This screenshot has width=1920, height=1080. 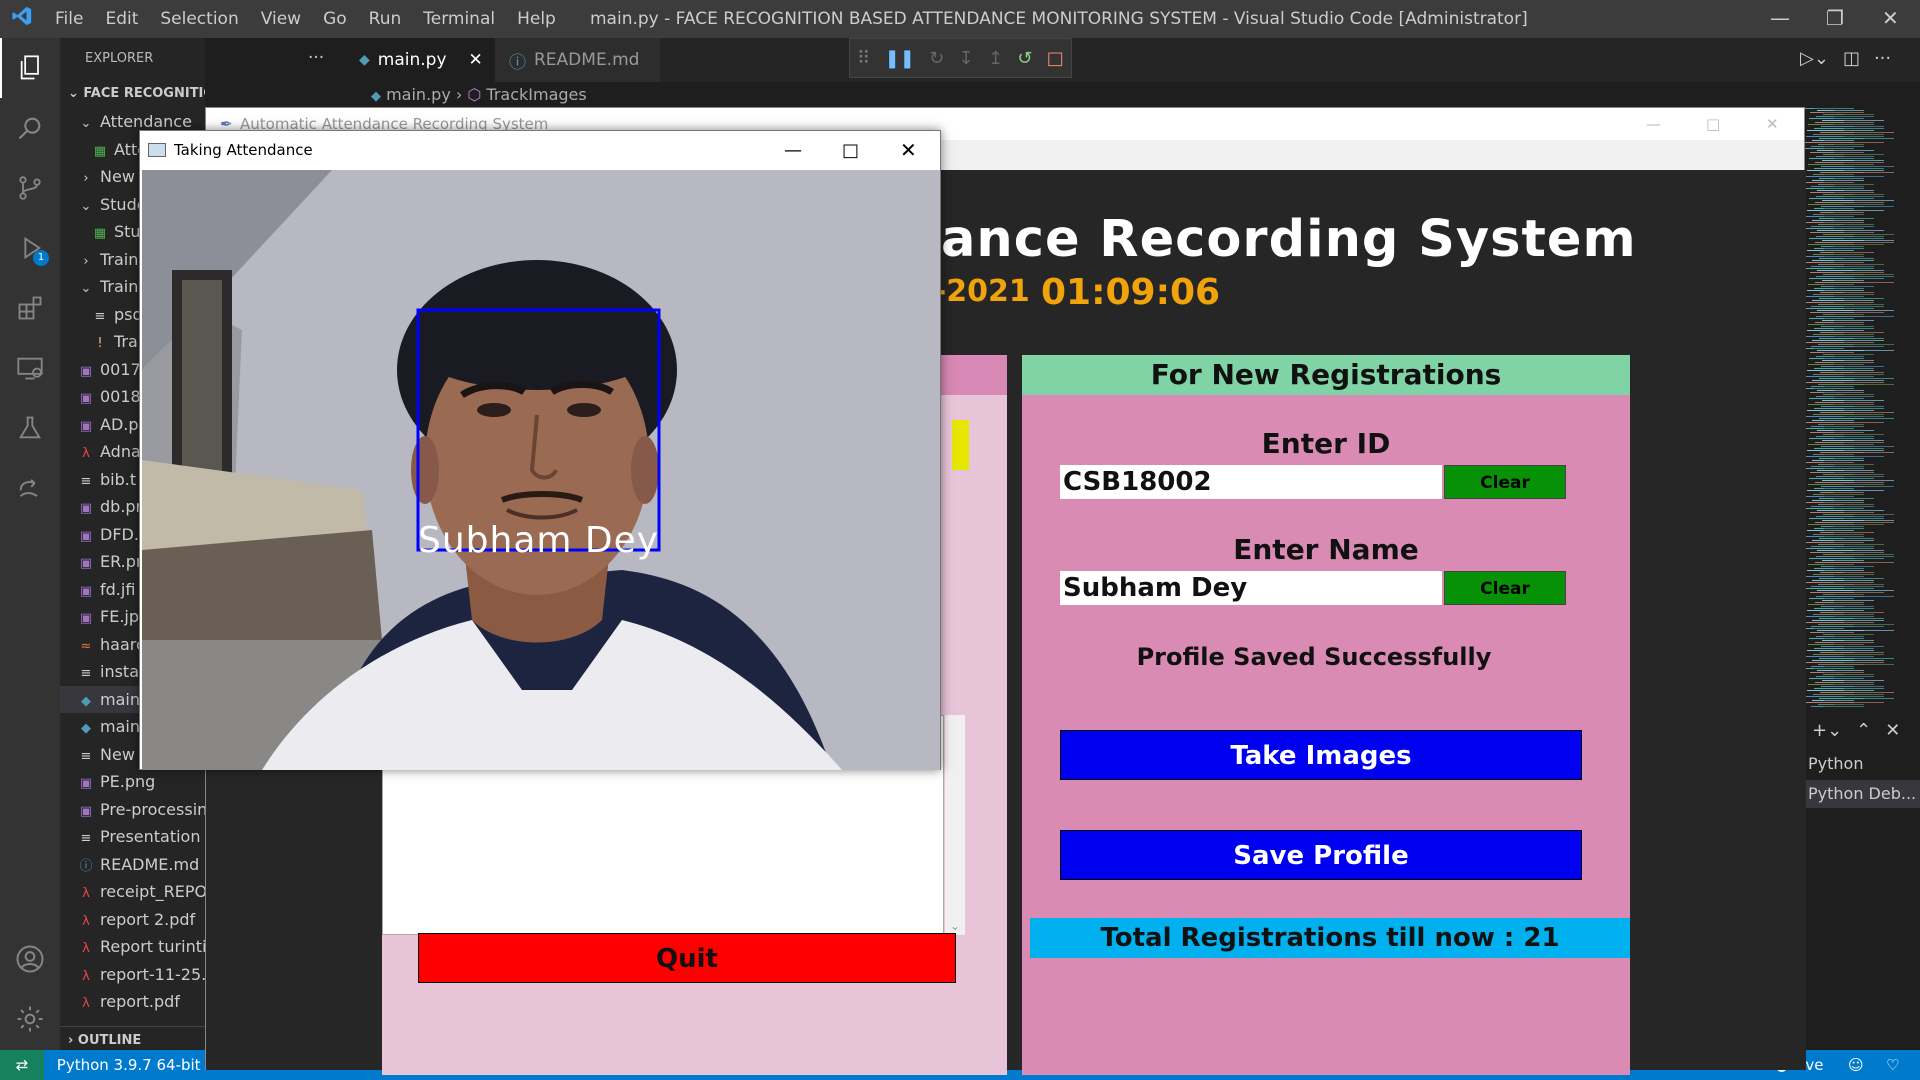 I want to click on menu-item: File, so click(x=69, y=19).